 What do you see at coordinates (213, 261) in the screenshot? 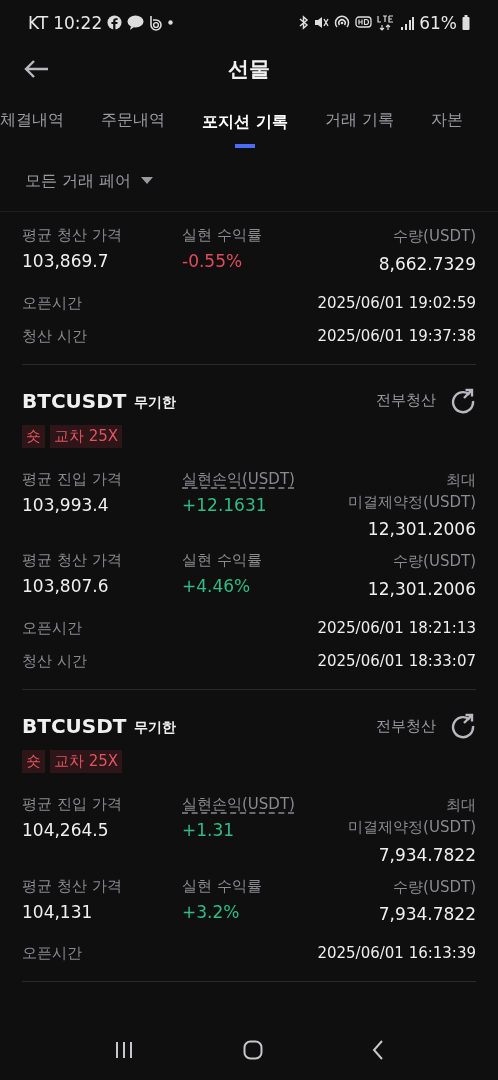
I see `field-value: -0.55%` at bounding box center [213, 261].